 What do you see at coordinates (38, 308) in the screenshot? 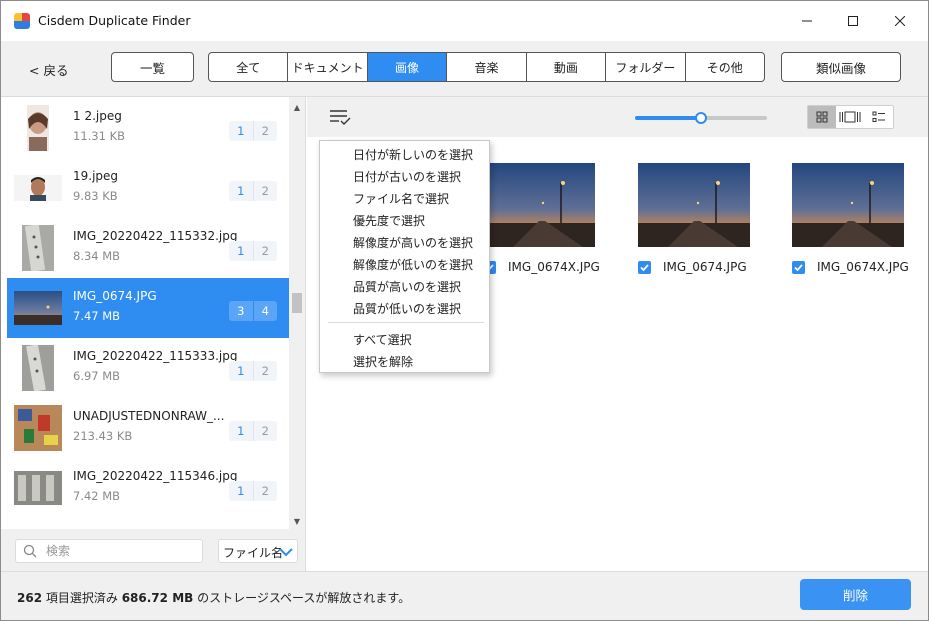
I see `sunset-road-thumbnail` at bounding box center [38, 308].